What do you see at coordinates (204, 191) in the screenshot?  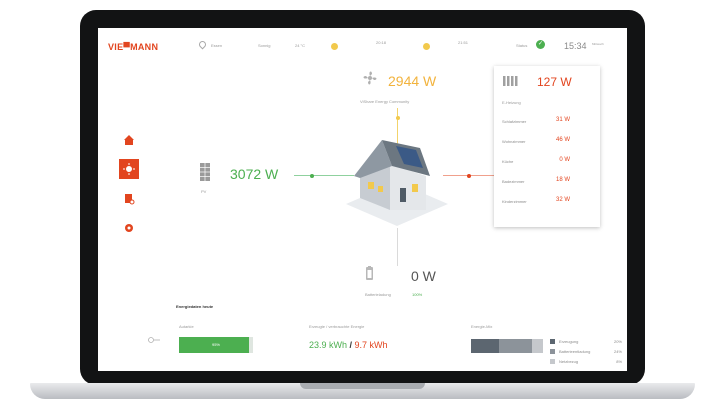 I see `pv-label: PV` at bounding box center [204, 191].